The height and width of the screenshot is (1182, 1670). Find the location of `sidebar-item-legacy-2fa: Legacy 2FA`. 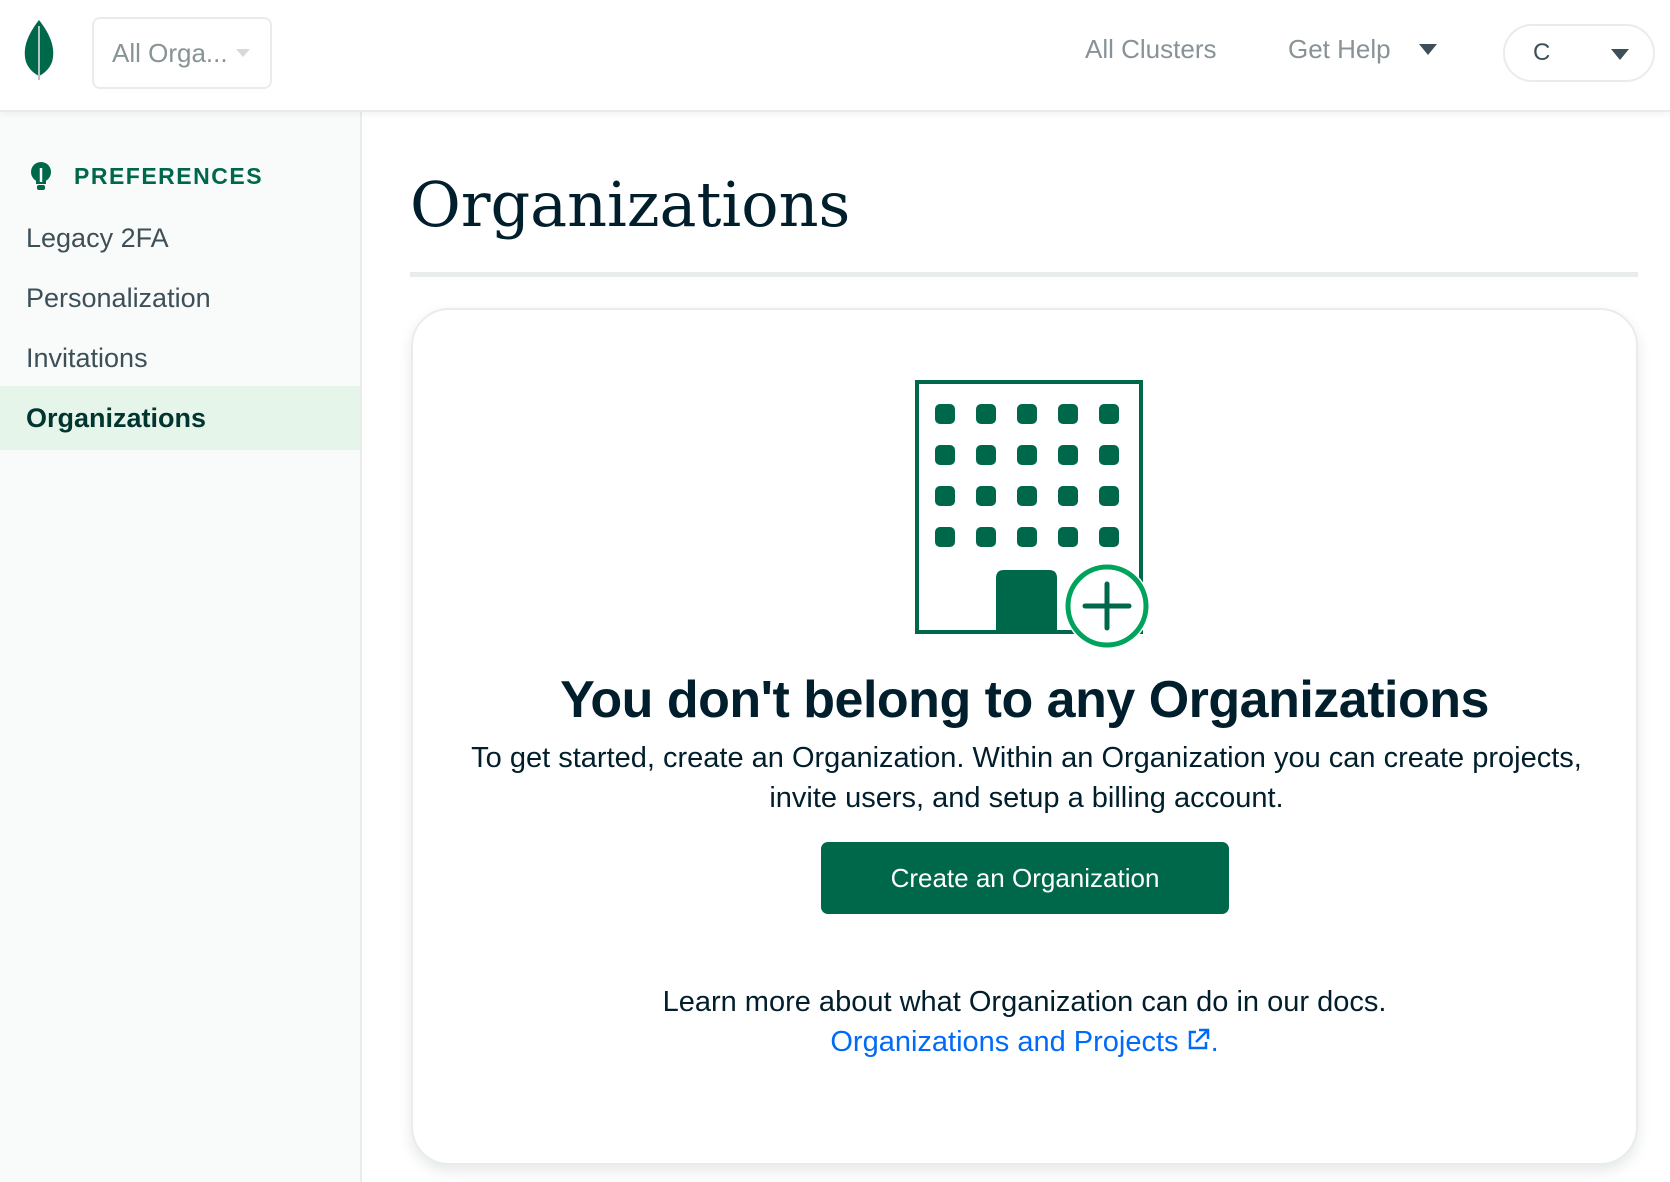

sidebar-item-legacy-2fa: Legacy 2FA is located at coordinates (180, 238).